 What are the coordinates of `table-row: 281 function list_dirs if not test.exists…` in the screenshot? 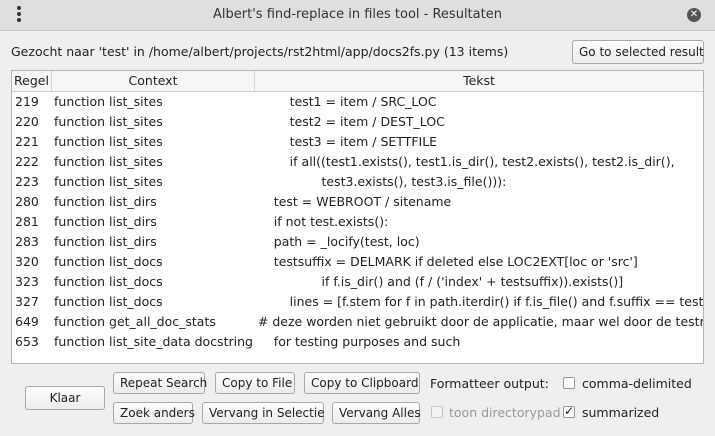 It's located at (357, 222).